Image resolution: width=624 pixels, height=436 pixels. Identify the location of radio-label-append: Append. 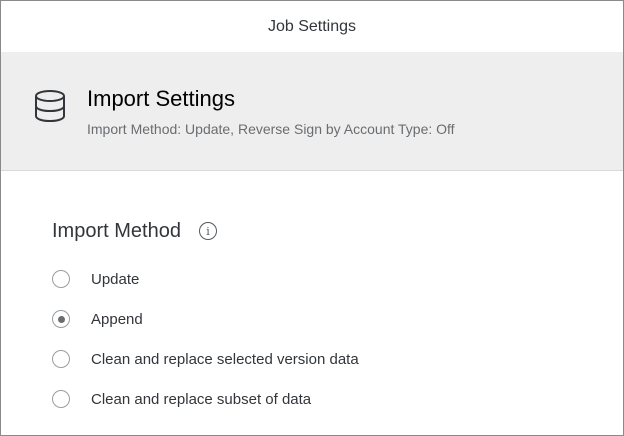
(117, 319).